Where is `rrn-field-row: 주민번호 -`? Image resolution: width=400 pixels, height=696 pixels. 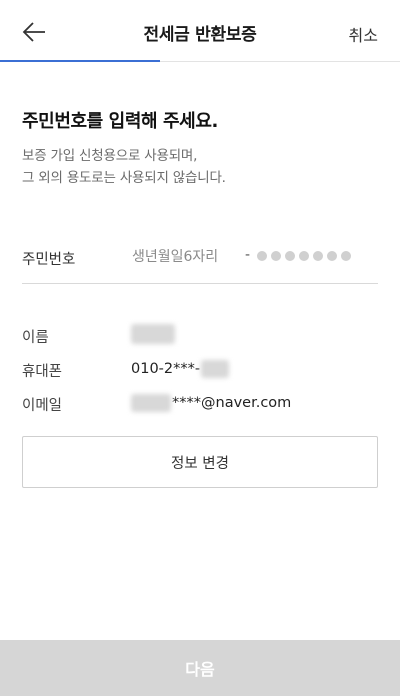
rrn-field-row: 주민번호 - is located at coordinates (200, 258).